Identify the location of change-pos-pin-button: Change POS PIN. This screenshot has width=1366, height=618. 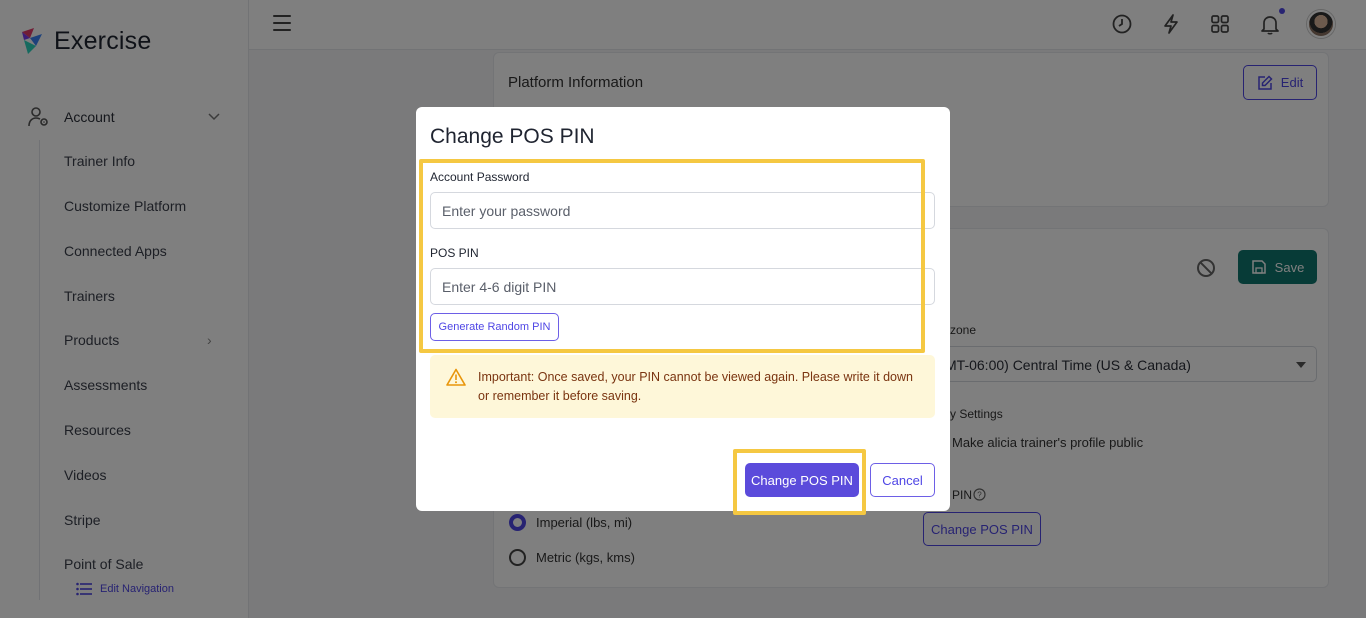
(802, 480).